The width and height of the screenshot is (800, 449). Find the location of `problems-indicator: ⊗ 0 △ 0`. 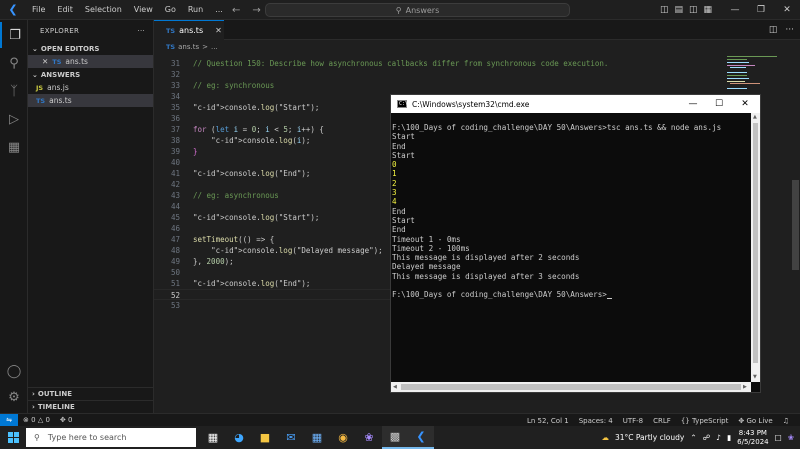

problems-indicator: ⊗ 0 △ 0 is located at coordinates (36, 420).